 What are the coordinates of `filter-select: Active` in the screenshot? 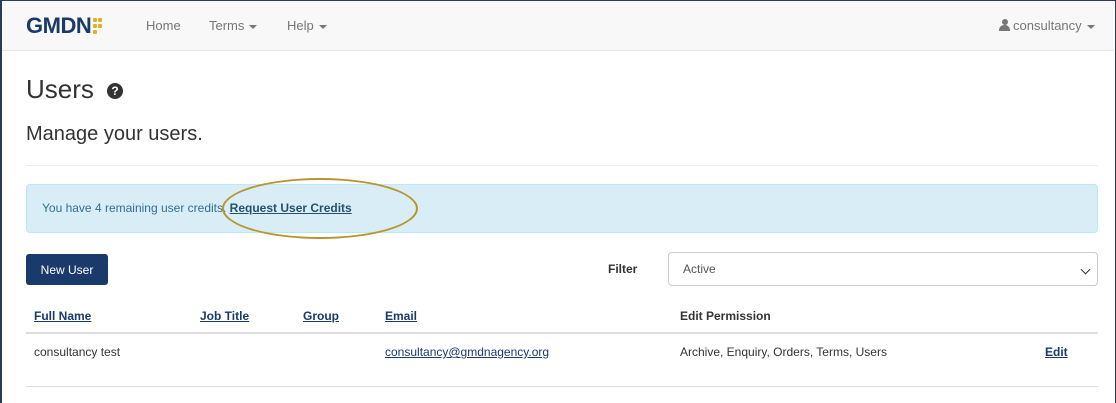 It's located at (883, 269).